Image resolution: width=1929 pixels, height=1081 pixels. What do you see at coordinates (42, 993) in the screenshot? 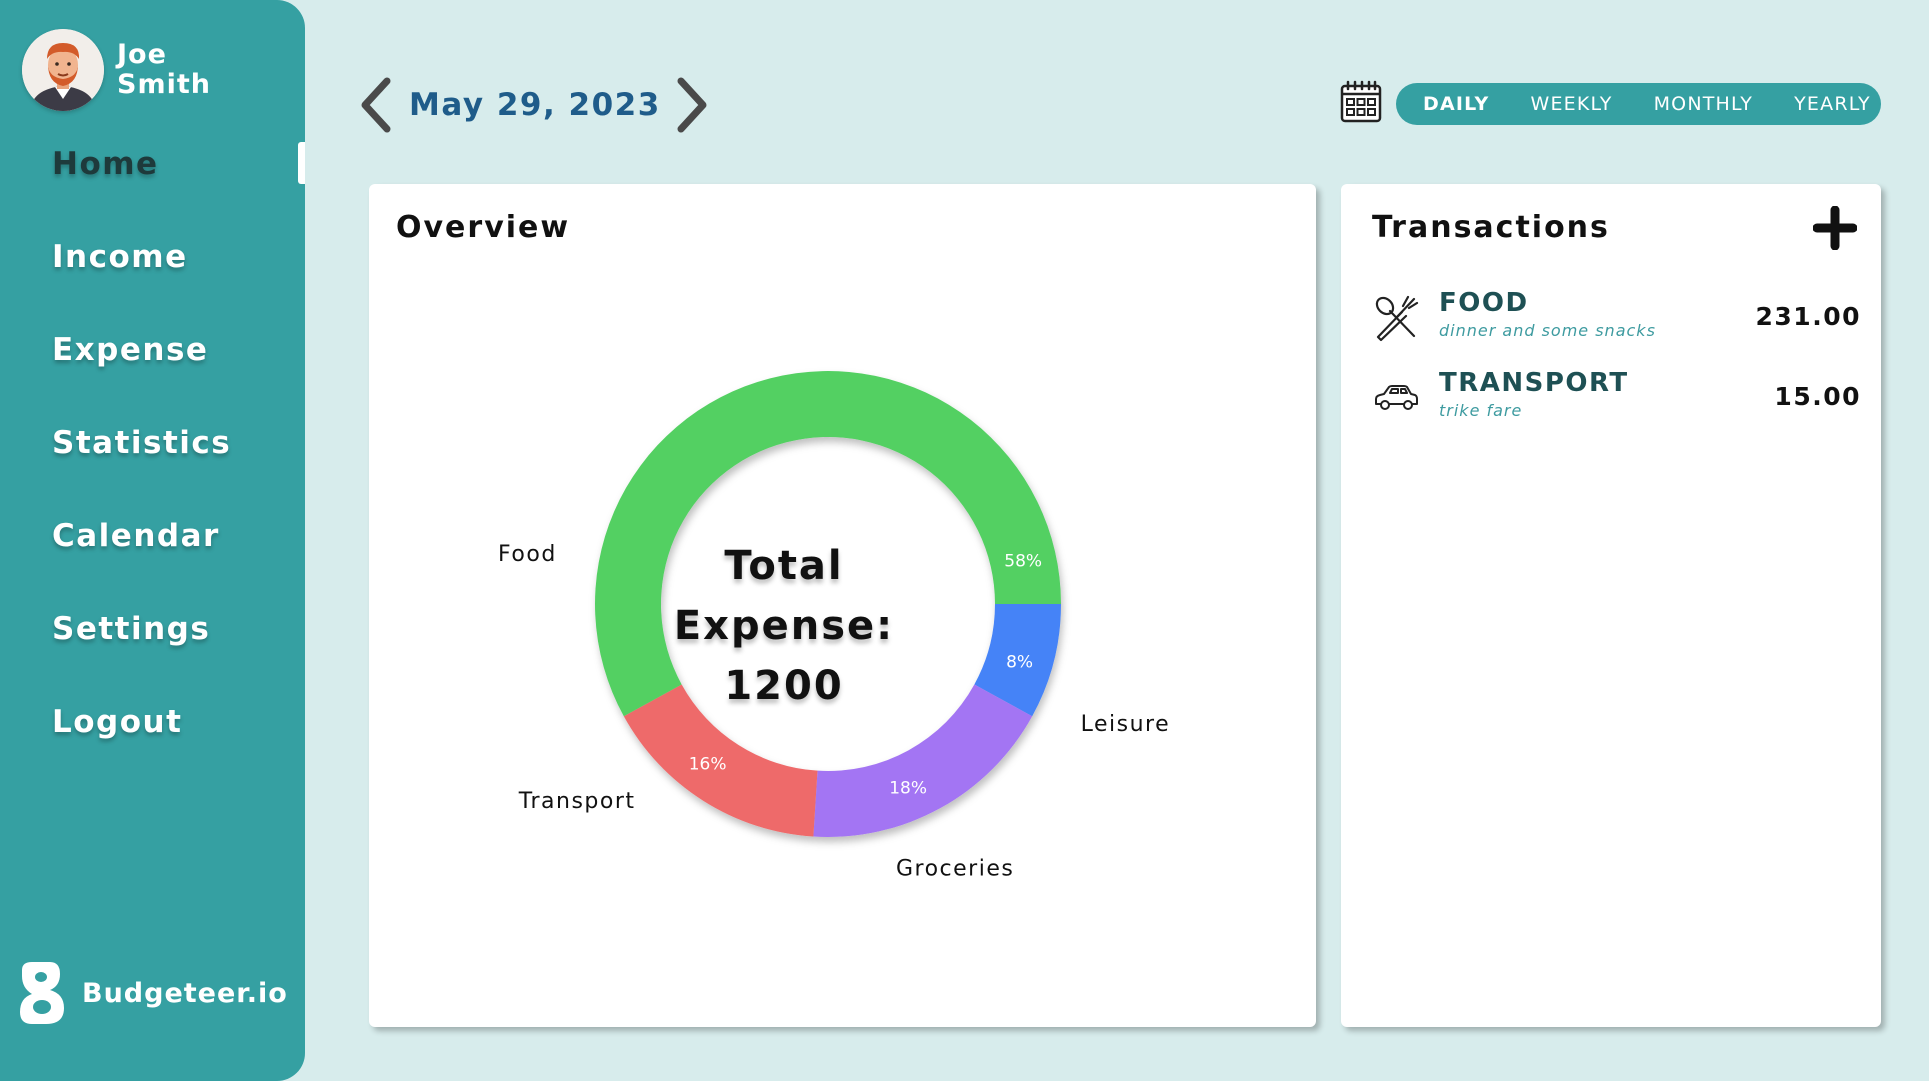
I see `brand-logo-icon` at bounding box center [42, 993].